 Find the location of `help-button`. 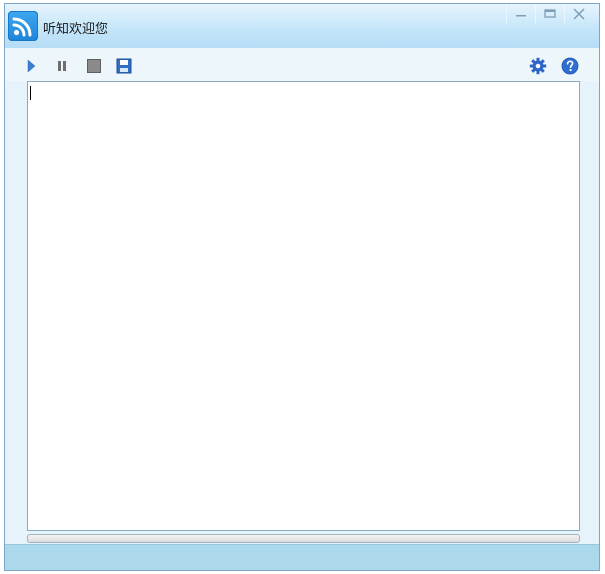

help-button is located at coordinates (570, 66).